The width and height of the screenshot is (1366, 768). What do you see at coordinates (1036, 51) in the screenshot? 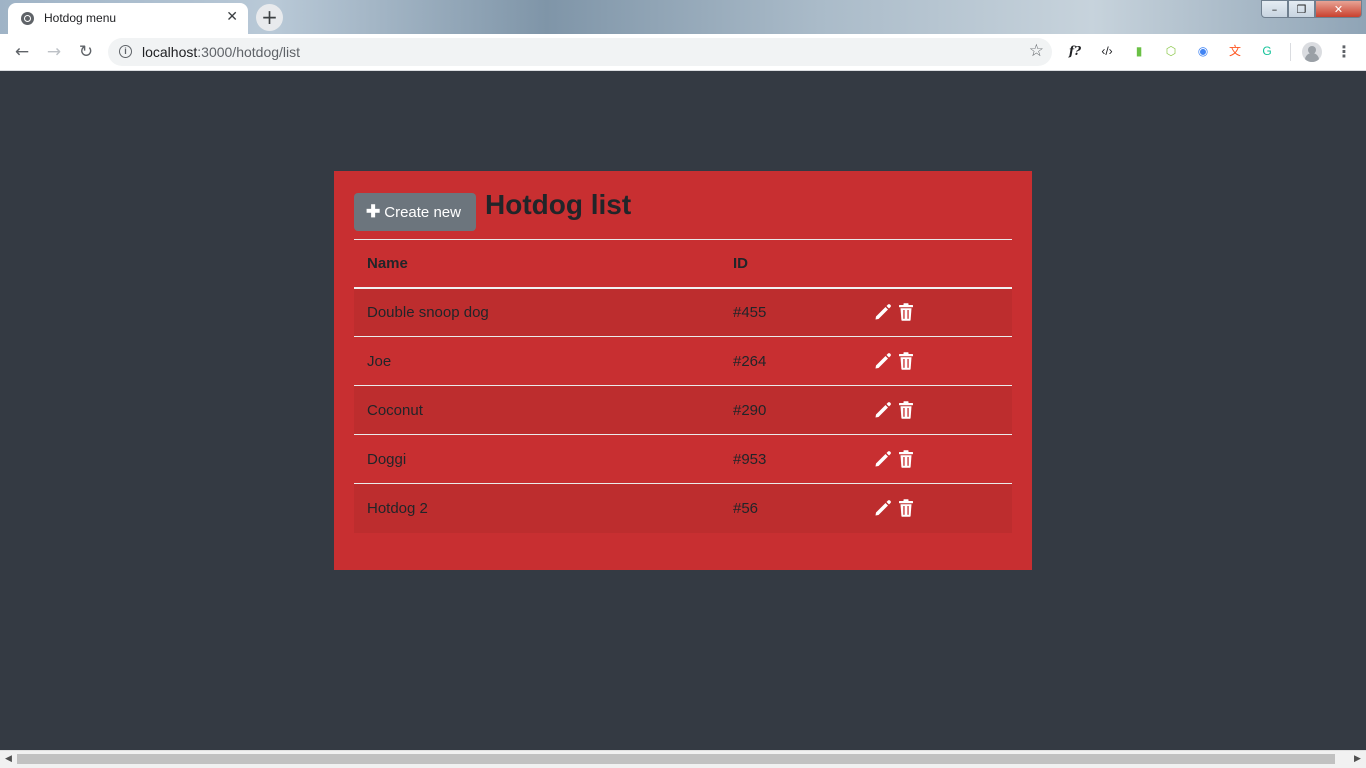
I see `bookmark-star-icon: ☆` at bounding box center [1036, 51].